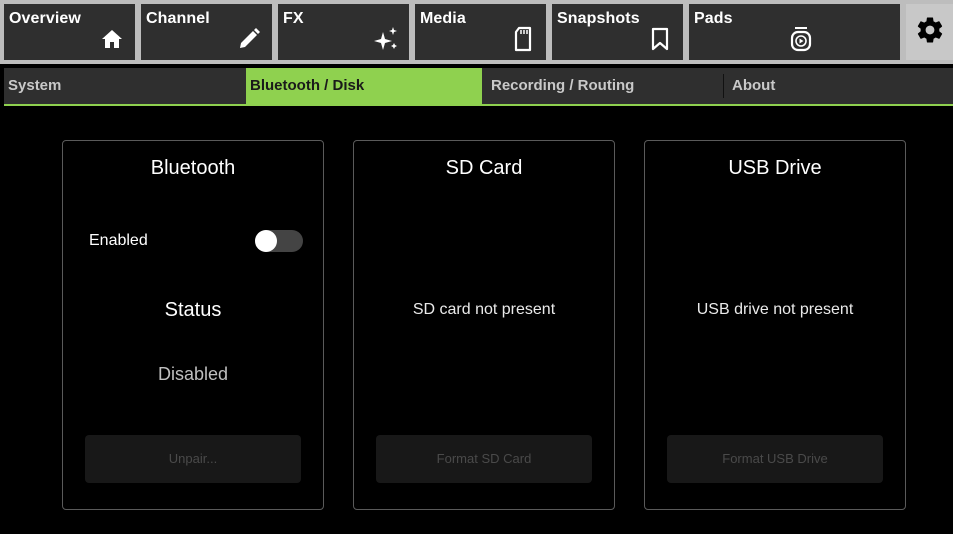 The height and width of the screenshot is (534, 953). Describe the element at coordinates (206, 32) in the screenshot. I see `tab-channel: Channel` at that location.